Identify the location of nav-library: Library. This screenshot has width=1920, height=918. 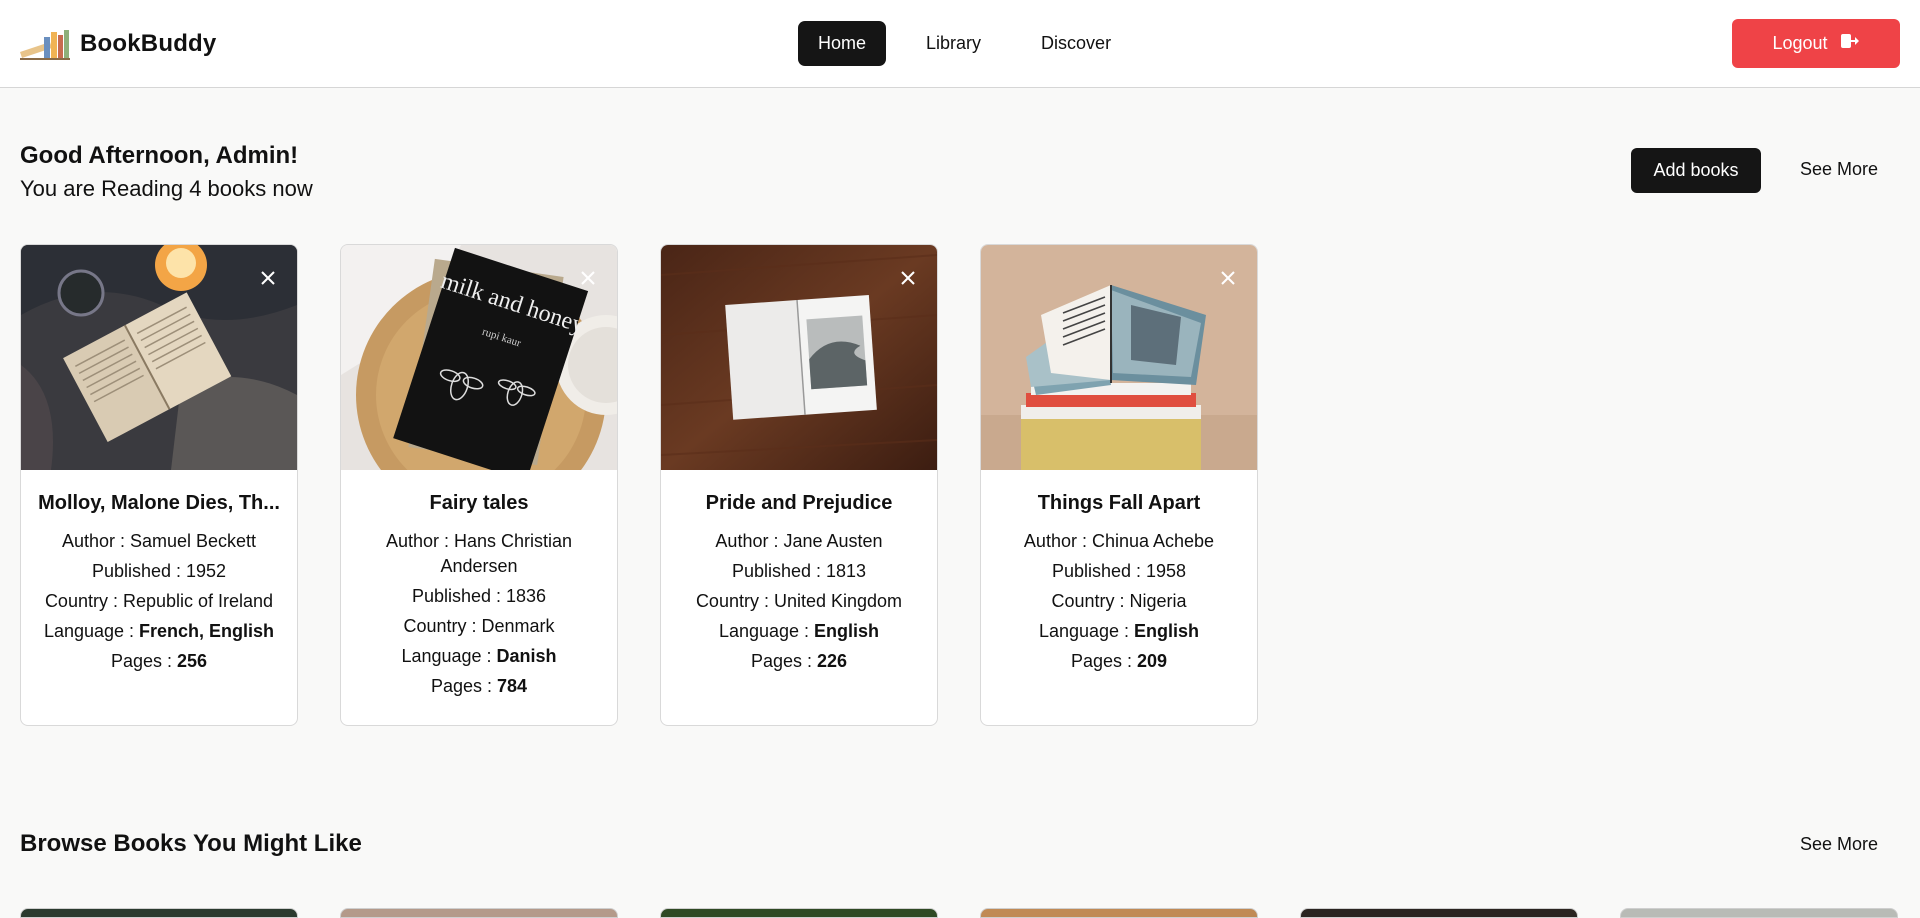
(953, 43).